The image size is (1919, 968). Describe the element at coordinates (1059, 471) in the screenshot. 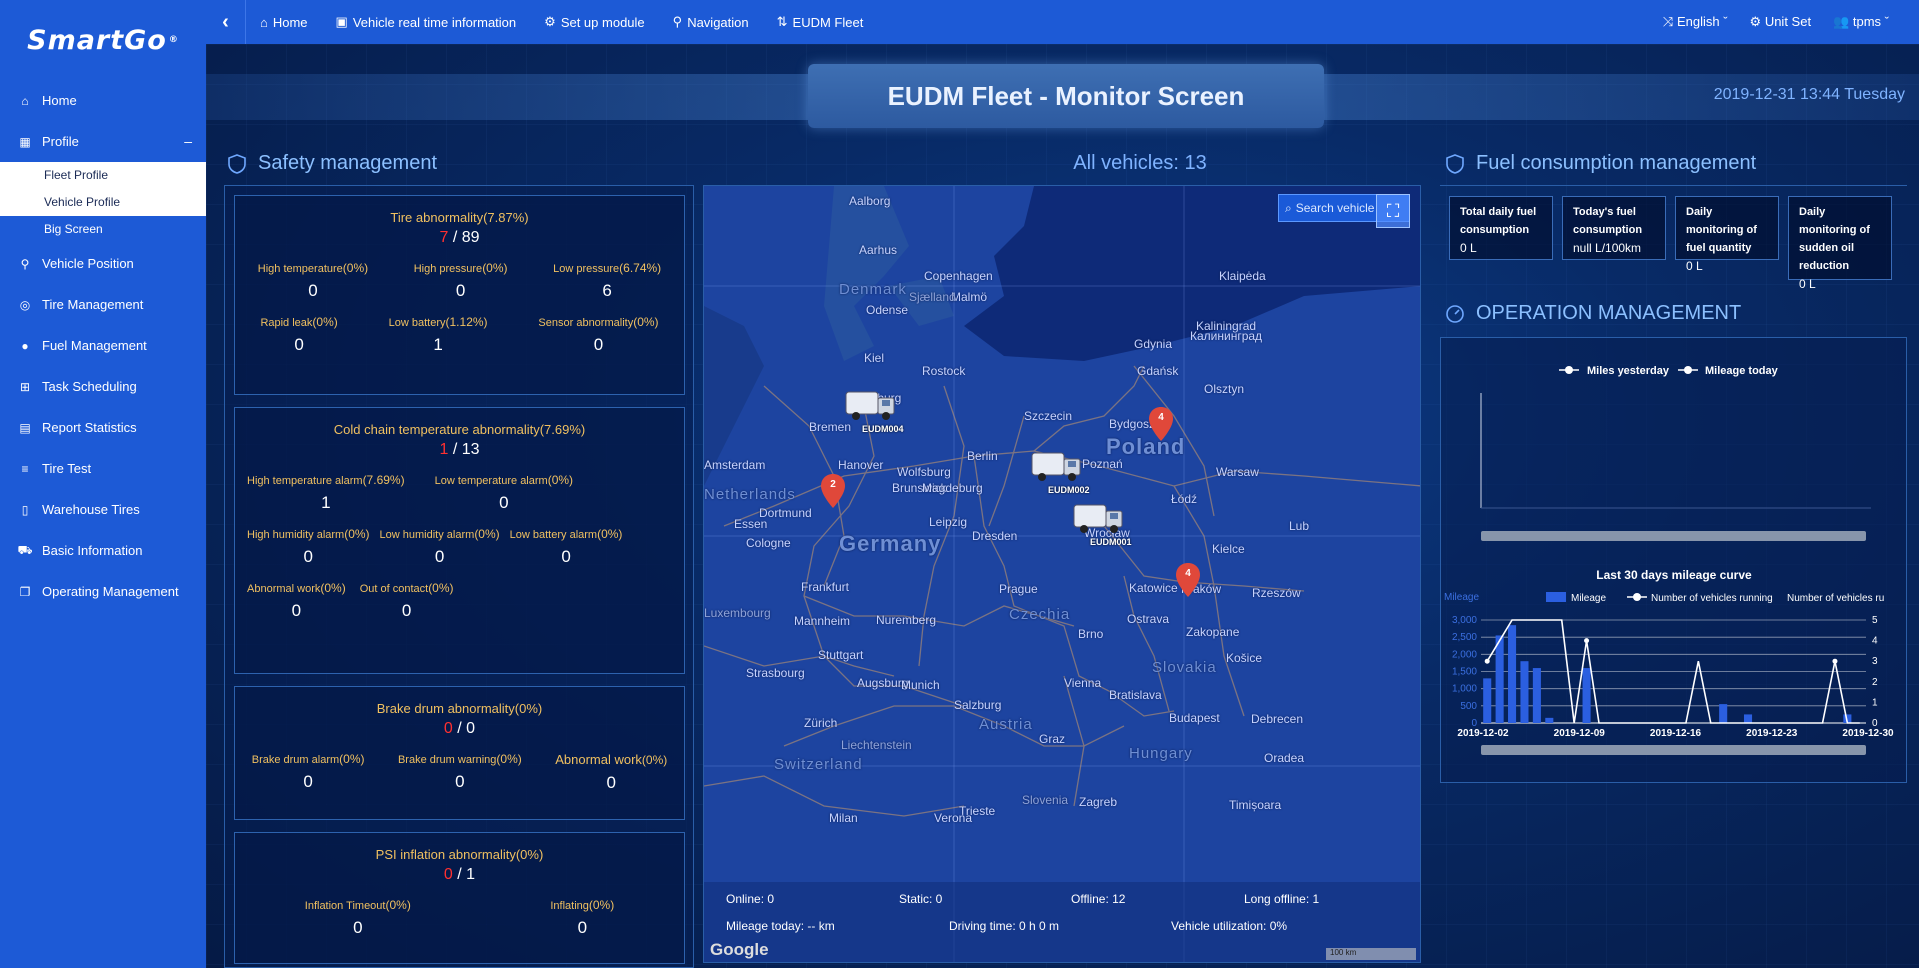

I see `truck-icon: EUDM002` at that location.